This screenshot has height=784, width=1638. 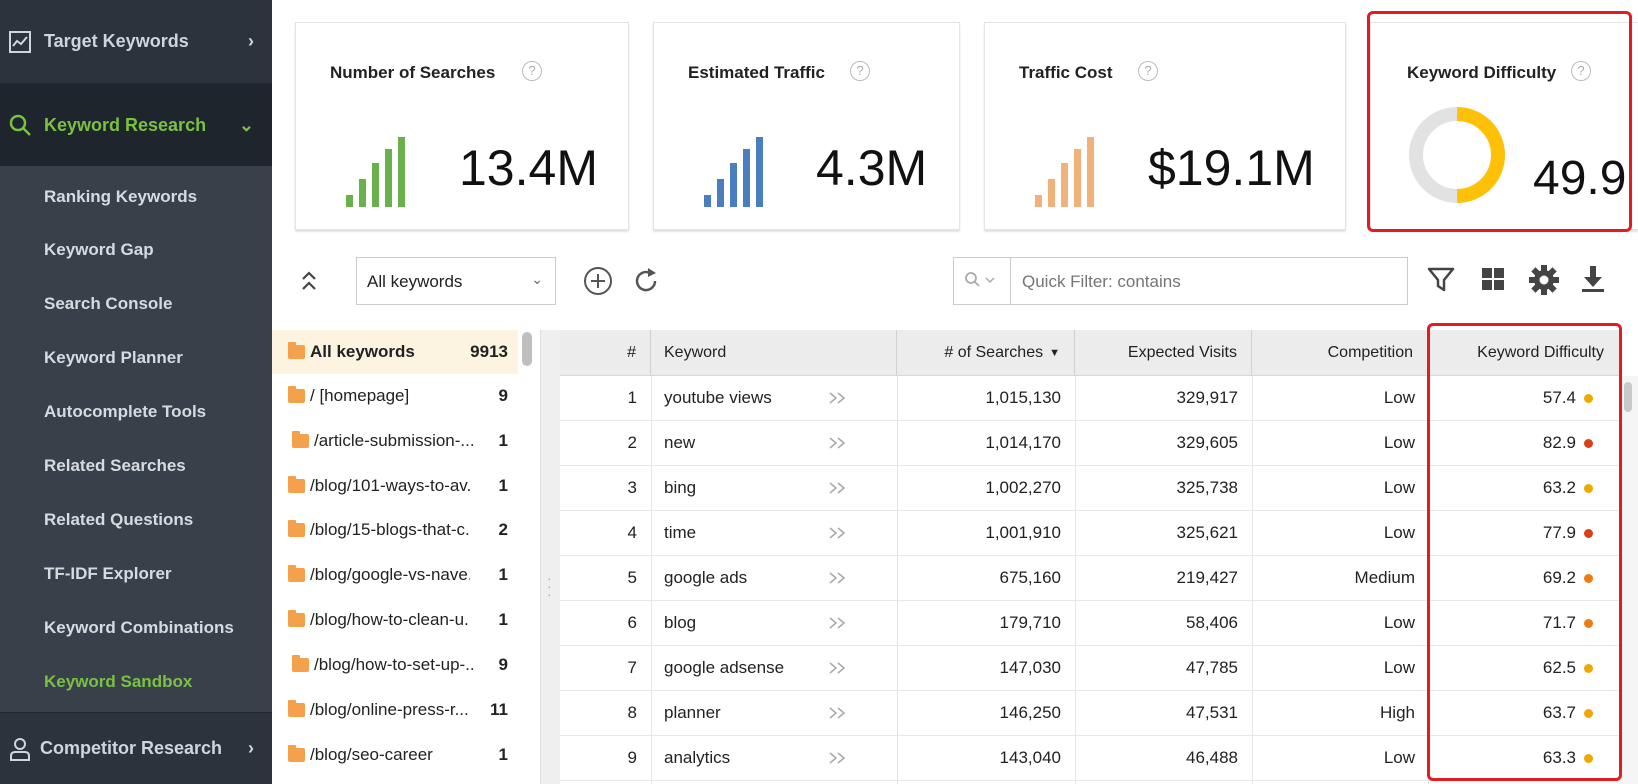 What do you see at coordinates (1054, 352) in the screenshot?
I see `sort-desc-icon: ▼` at bounding box center [1054, 352].